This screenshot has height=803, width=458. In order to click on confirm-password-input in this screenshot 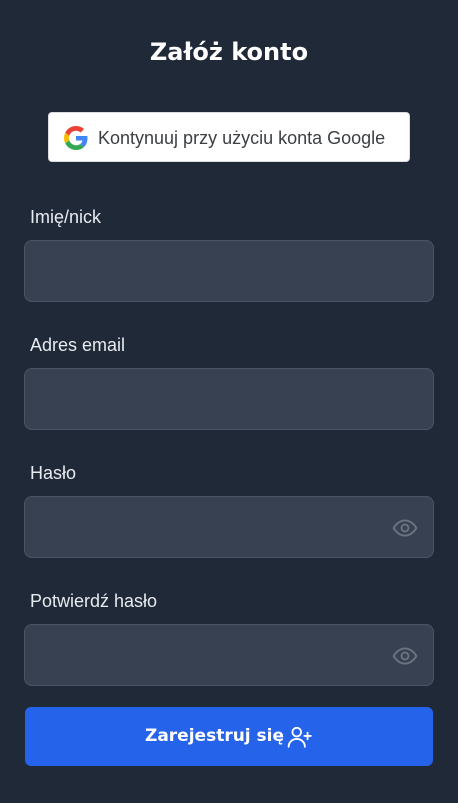, I will do `click(229, 655)`.